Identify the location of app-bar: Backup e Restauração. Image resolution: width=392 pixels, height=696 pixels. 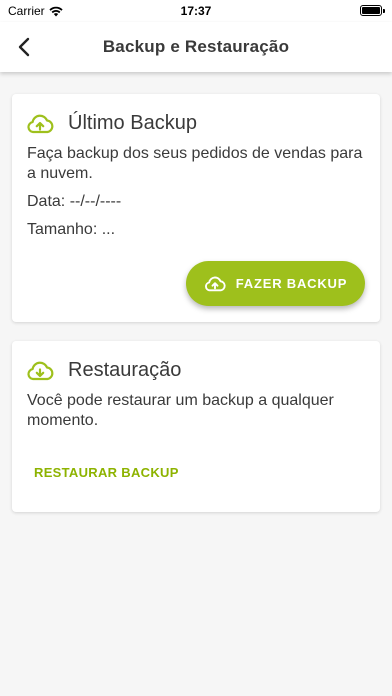
(196, 47).